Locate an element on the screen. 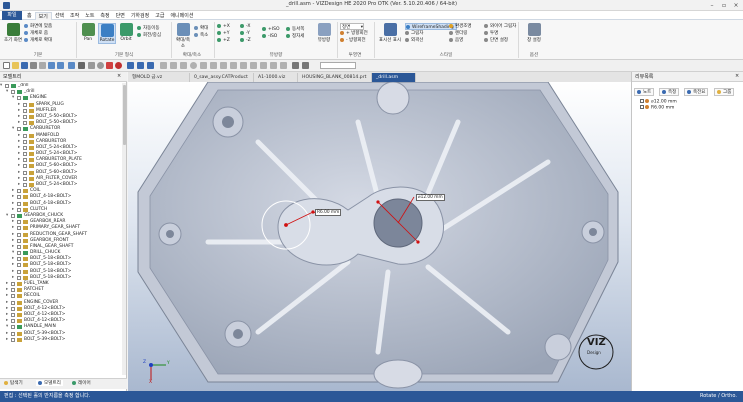  pen-icon is located at coordinates (173, 65).